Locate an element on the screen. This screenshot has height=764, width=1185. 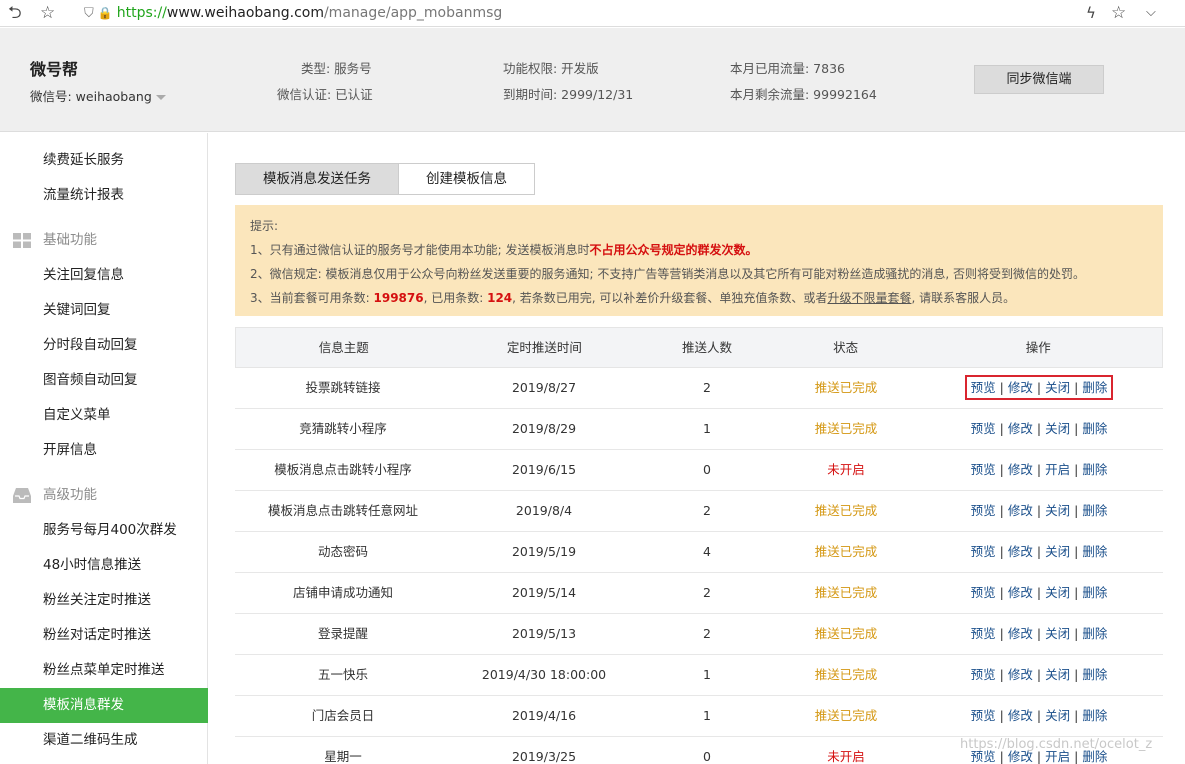
tab-create-template: 创建模板信息 is located at coordinates (466, 179).